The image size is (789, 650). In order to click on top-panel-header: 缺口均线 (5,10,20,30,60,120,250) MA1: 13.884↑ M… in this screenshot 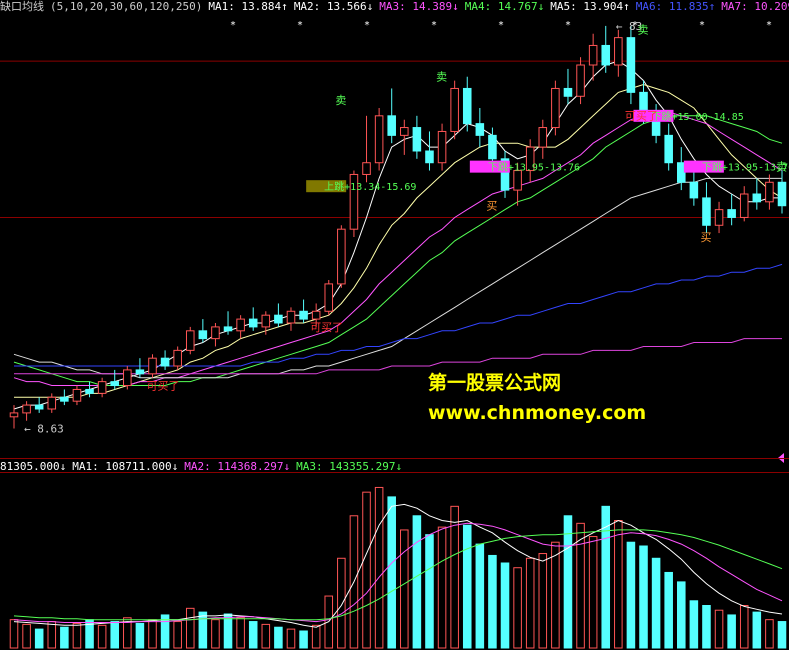, I will do `click(394, 7)`.